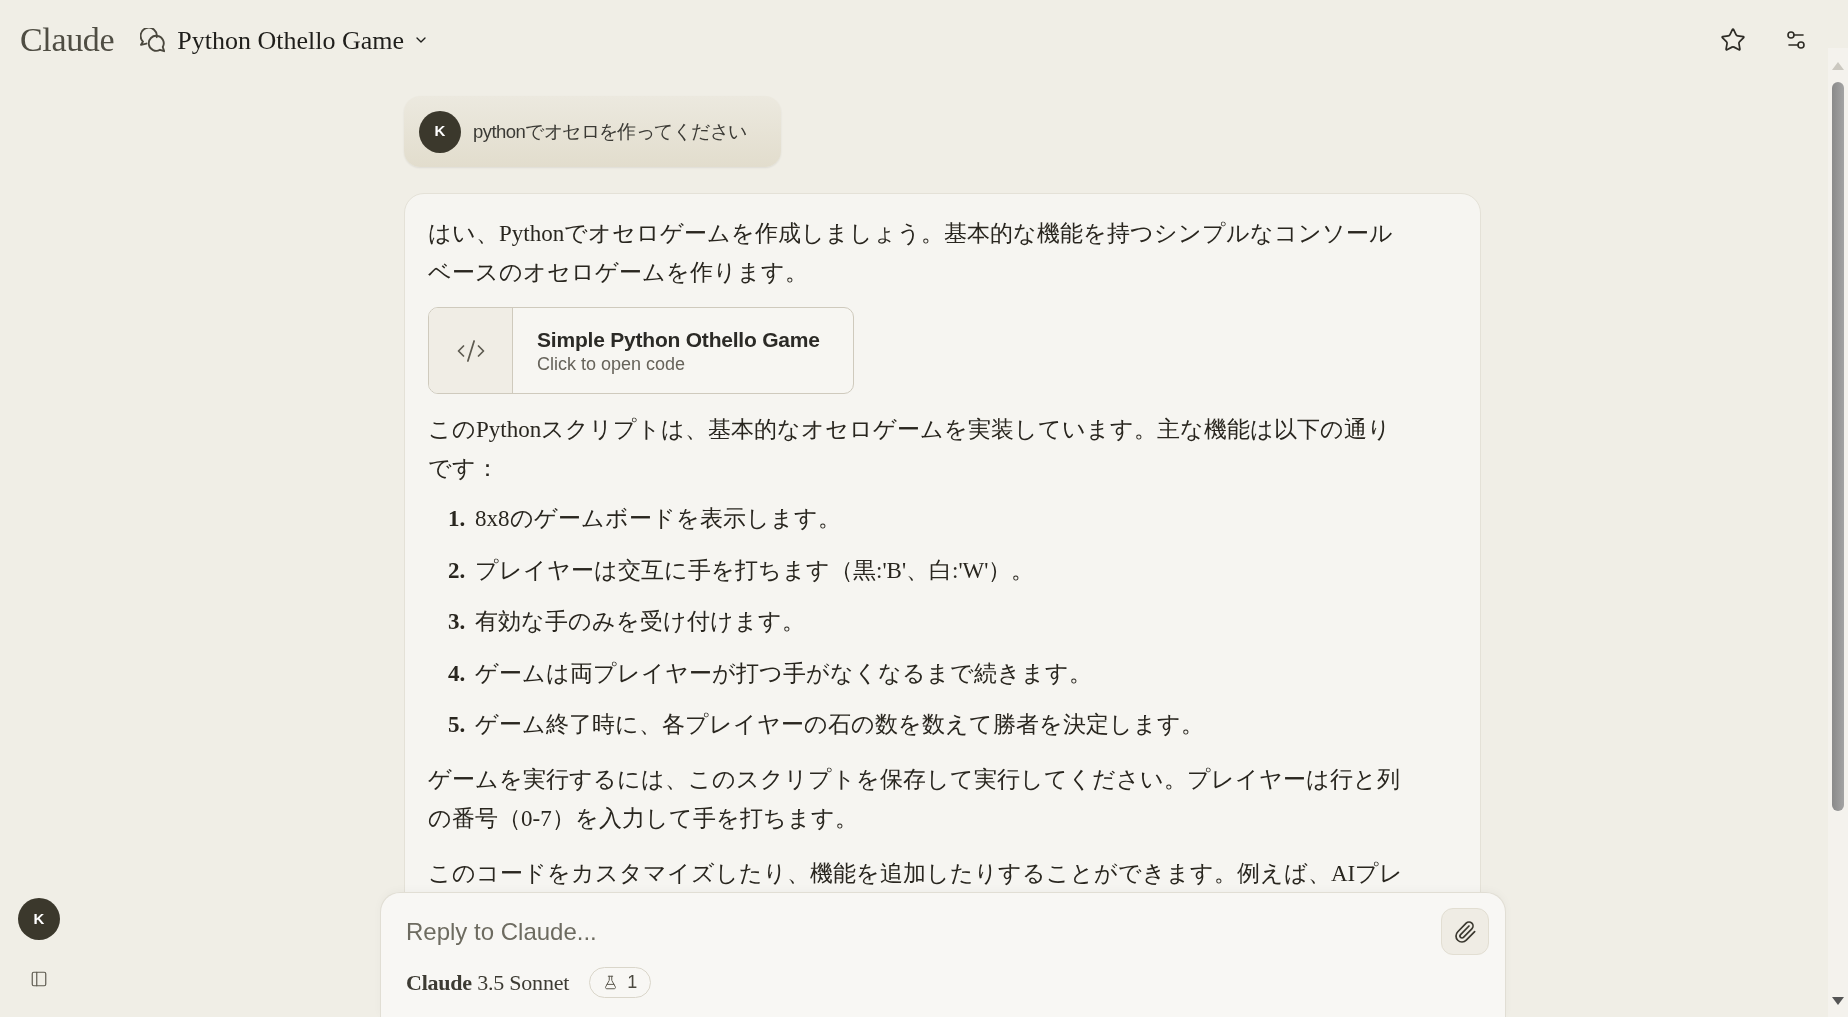 This screenshot has width=1848, height=1017. What do you see at coordinates (916, 874) in the screenshot?
I see `message-paragraph: このコードをカスタマイズしたり、機能を追加したりすることができます。例えば、AIプレ` at bounding box center [916, 874].